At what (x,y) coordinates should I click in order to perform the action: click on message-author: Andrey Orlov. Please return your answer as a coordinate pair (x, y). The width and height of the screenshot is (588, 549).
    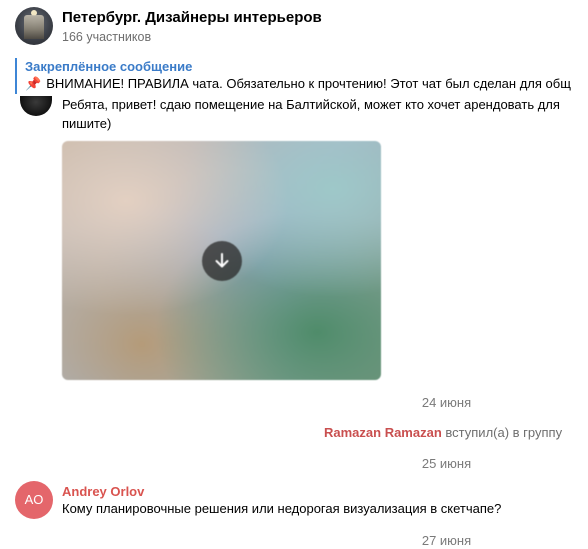
    Looking at the image, I should click on (103, 491).